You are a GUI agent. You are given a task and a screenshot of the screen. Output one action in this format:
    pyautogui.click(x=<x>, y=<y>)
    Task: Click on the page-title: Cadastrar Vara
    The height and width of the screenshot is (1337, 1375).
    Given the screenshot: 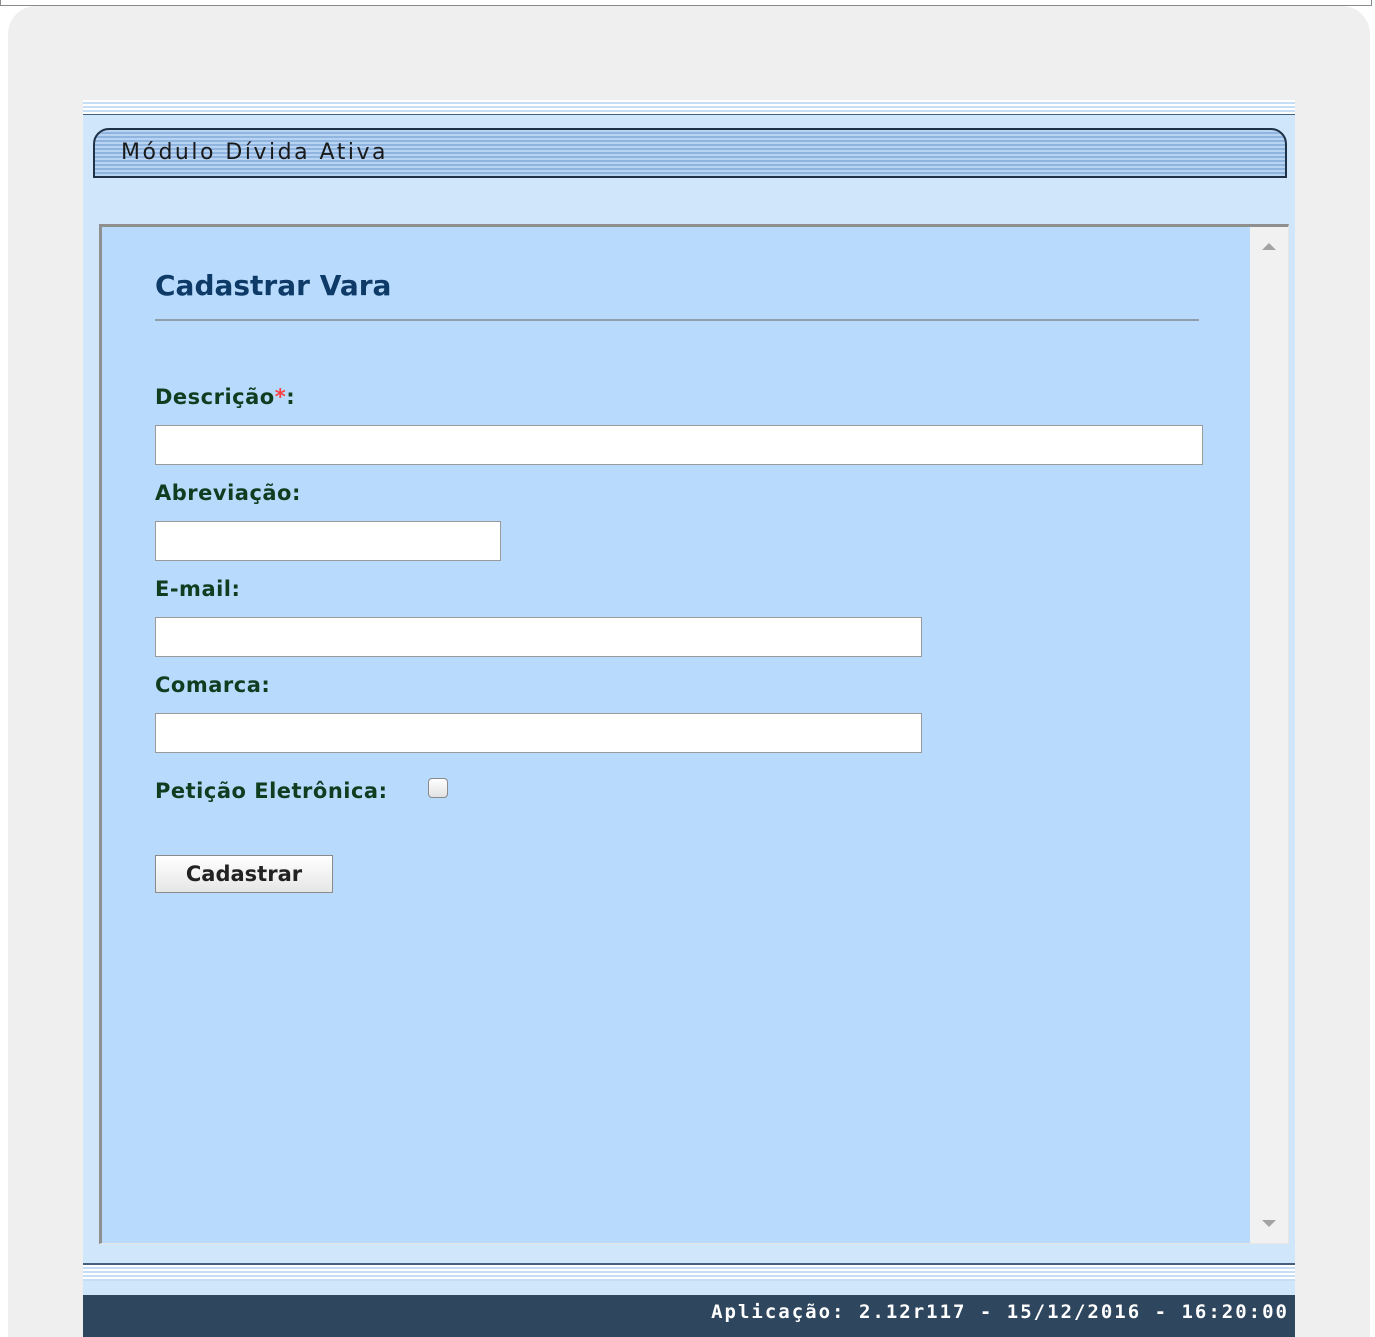 What is the action you would take?
    pyautogui.click(x=273, y=285)
    